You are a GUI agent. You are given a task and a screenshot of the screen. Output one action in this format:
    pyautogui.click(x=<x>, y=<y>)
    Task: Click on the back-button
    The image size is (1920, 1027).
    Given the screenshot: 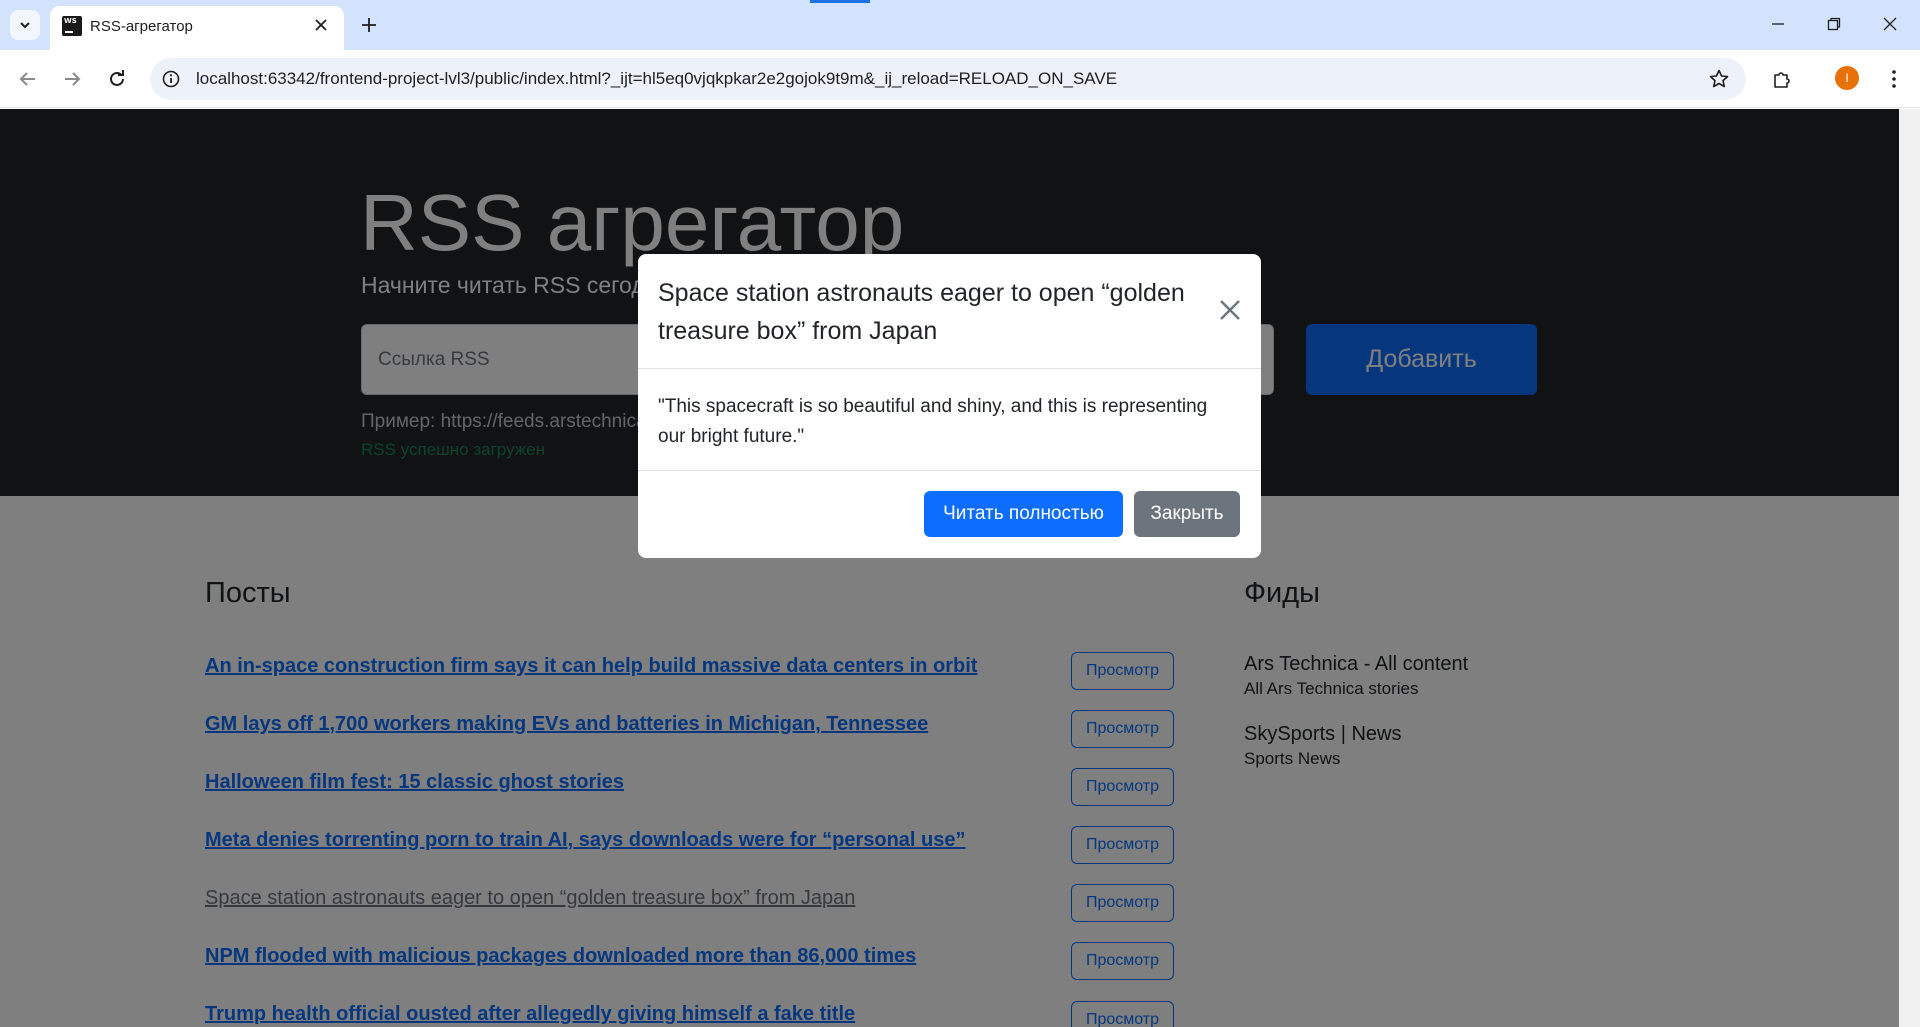 What is the action you would take?
    pyautogui.click(x=28, y=79)
    